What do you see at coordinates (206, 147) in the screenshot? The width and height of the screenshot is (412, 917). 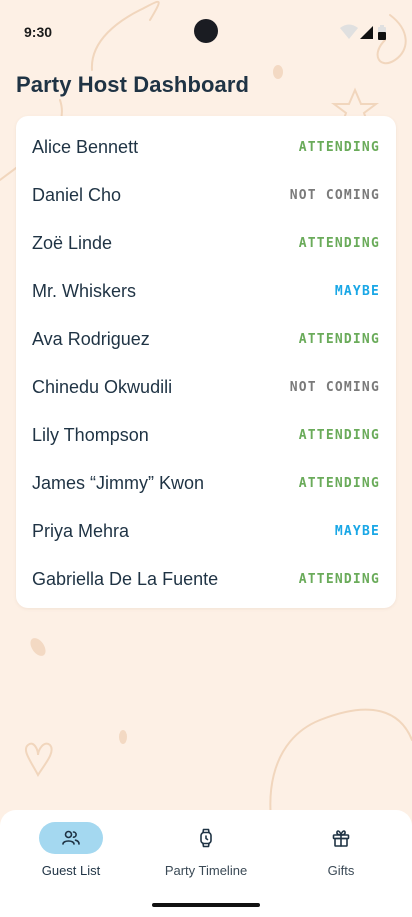 I see `guest-row: Alice Bennett ATTENDING` at bounding box center [206, 147].